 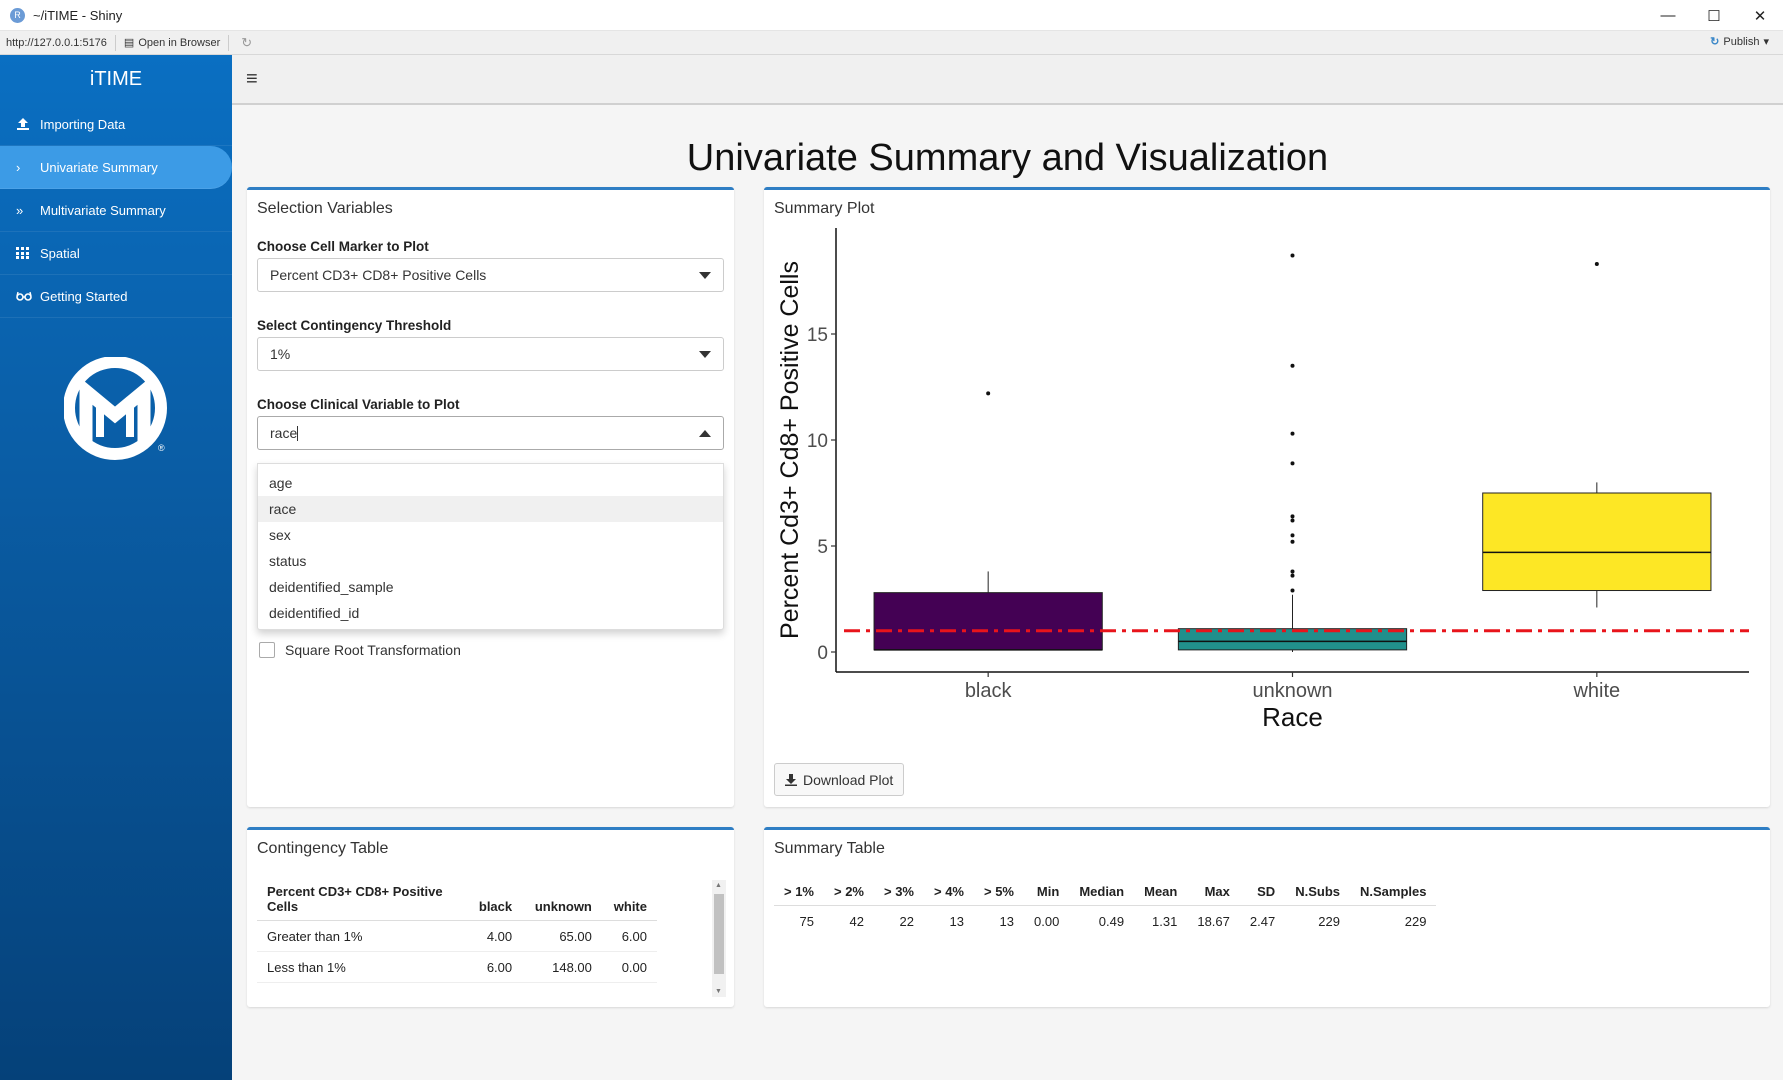 What do you see at coordinates (891, 15) in the screenshot?
I see `window-titlebar: R ~/iTIME - Shiny — ☐ ✕` at bounding box center [891, 15].